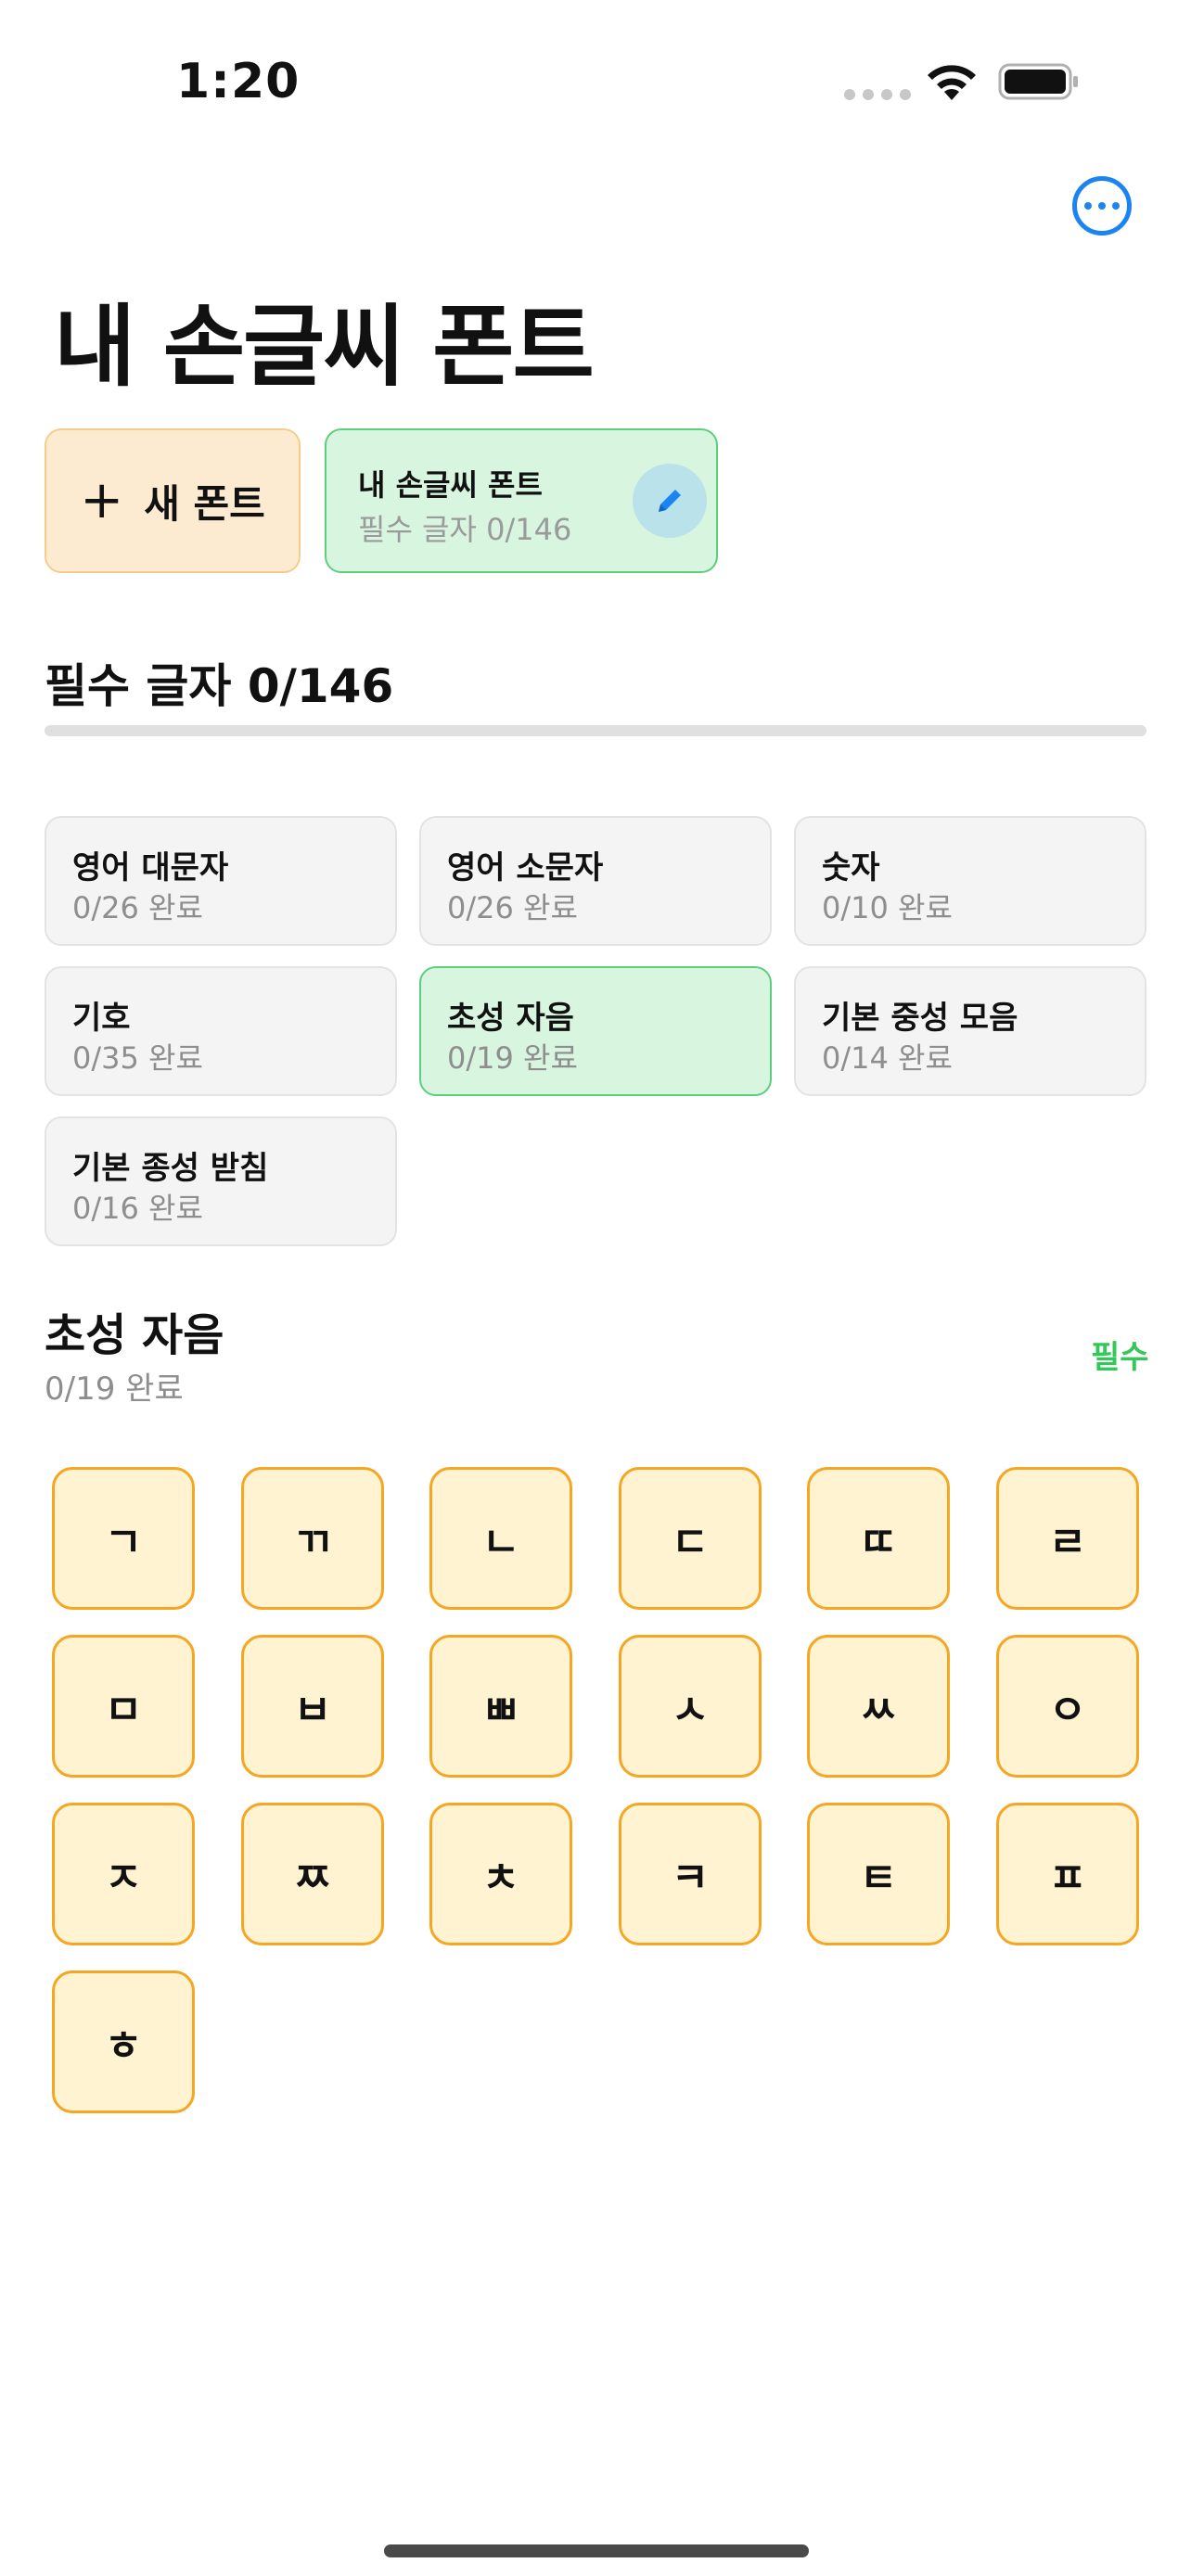 This screenshot has width=1191, height=2576. I want to click on category-name: 숫자, so click(851, 867).